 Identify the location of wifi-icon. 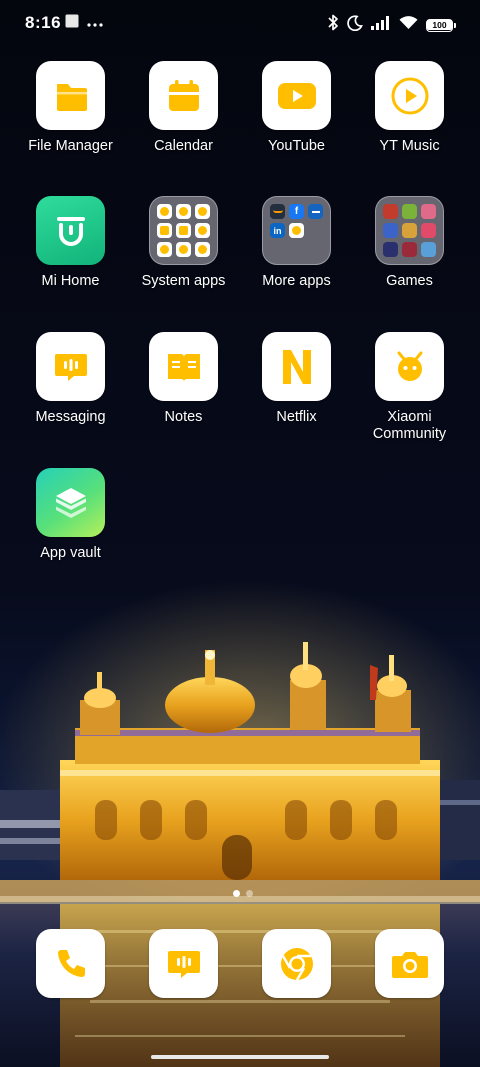
(408, 25).